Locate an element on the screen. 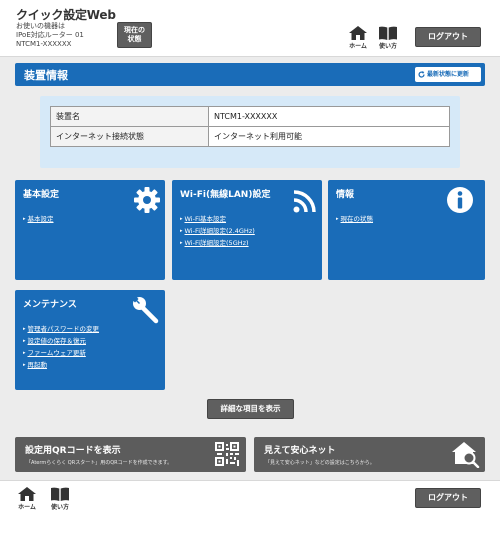 The image size is (500, 536). help-nav: 使い方 is located at coordinates (388, 38).